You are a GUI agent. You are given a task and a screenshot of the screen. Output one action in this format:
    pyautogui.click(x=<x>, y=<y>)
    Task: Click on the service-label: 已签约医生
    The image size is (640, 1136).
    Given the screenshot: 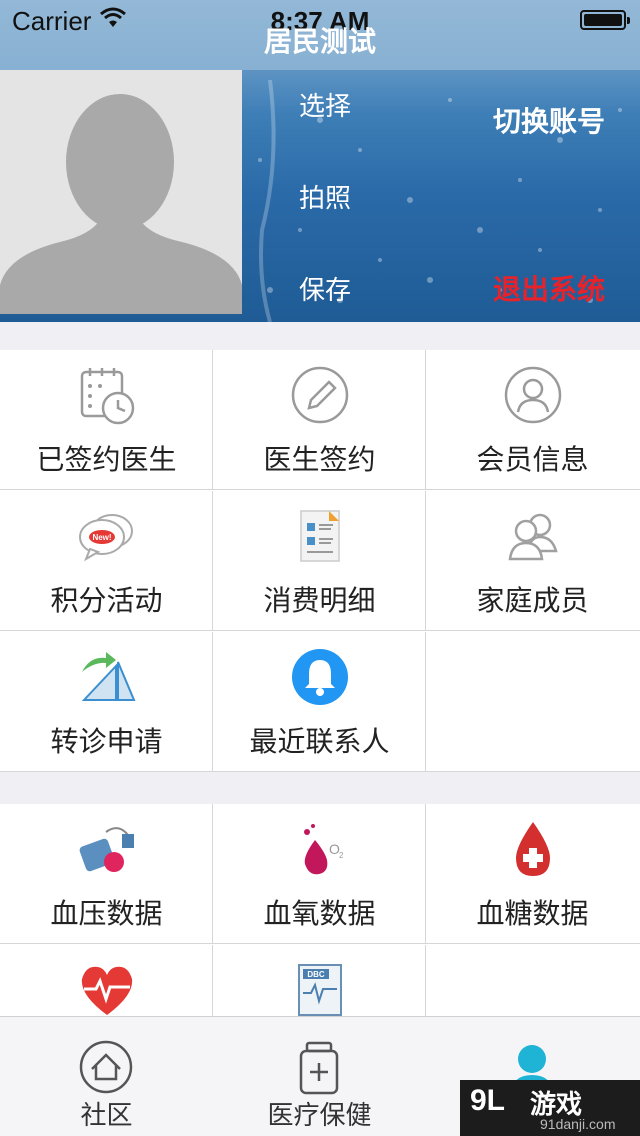 What is the action you would take?
    pyautogui.click(x=106, y=459)
    